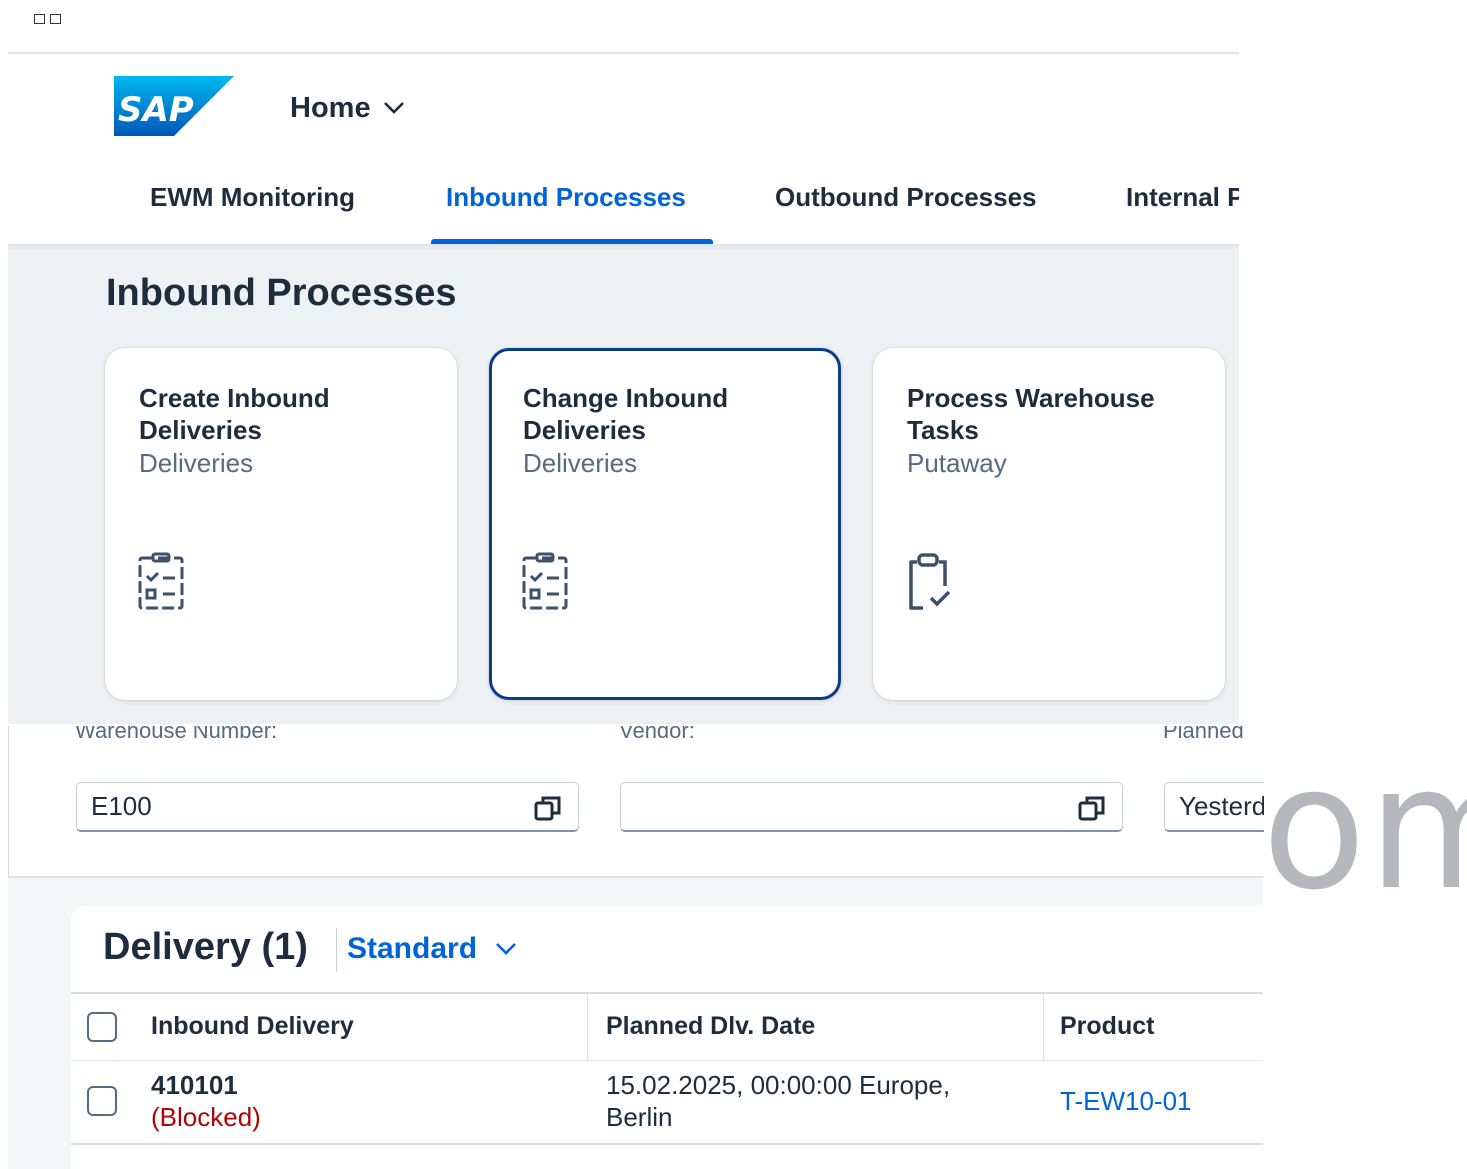 Image resolution: width=1467 pixels, height=1169 pixels. What do you see at coordinates (336, 950) in the screenshot?
I see `title-separator` at bounding box center [336, 950].